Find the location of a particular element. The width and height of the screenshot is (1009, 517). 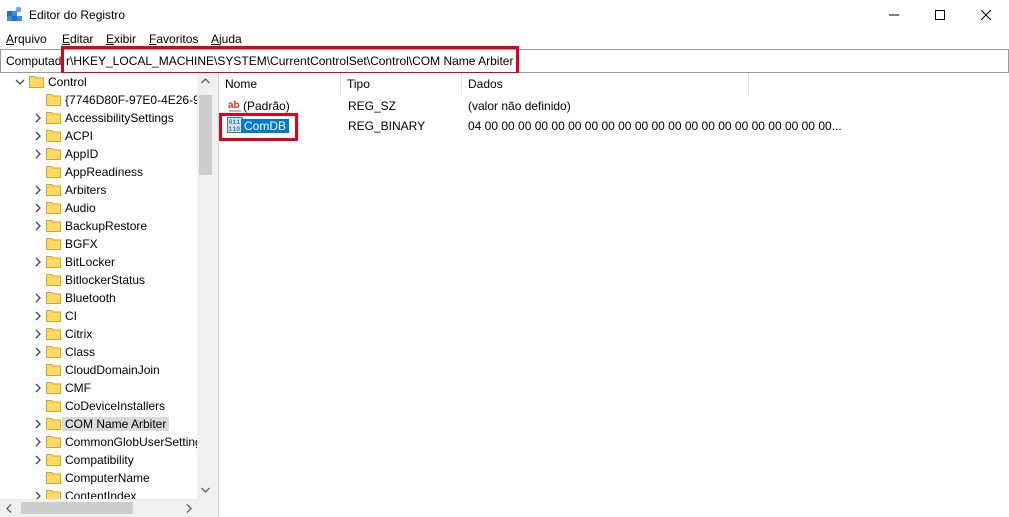

column-divider is located at coordinates (748, 84).